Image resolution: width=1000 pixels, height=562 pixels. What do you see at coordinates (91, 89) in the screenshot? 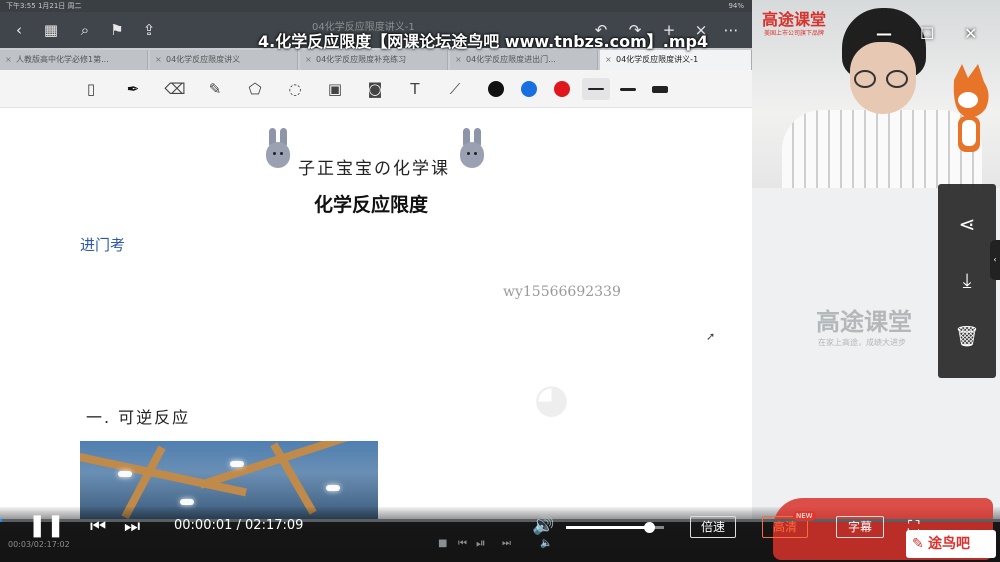
I see `pages-icon: ▯` at bounding box center [91, 89].